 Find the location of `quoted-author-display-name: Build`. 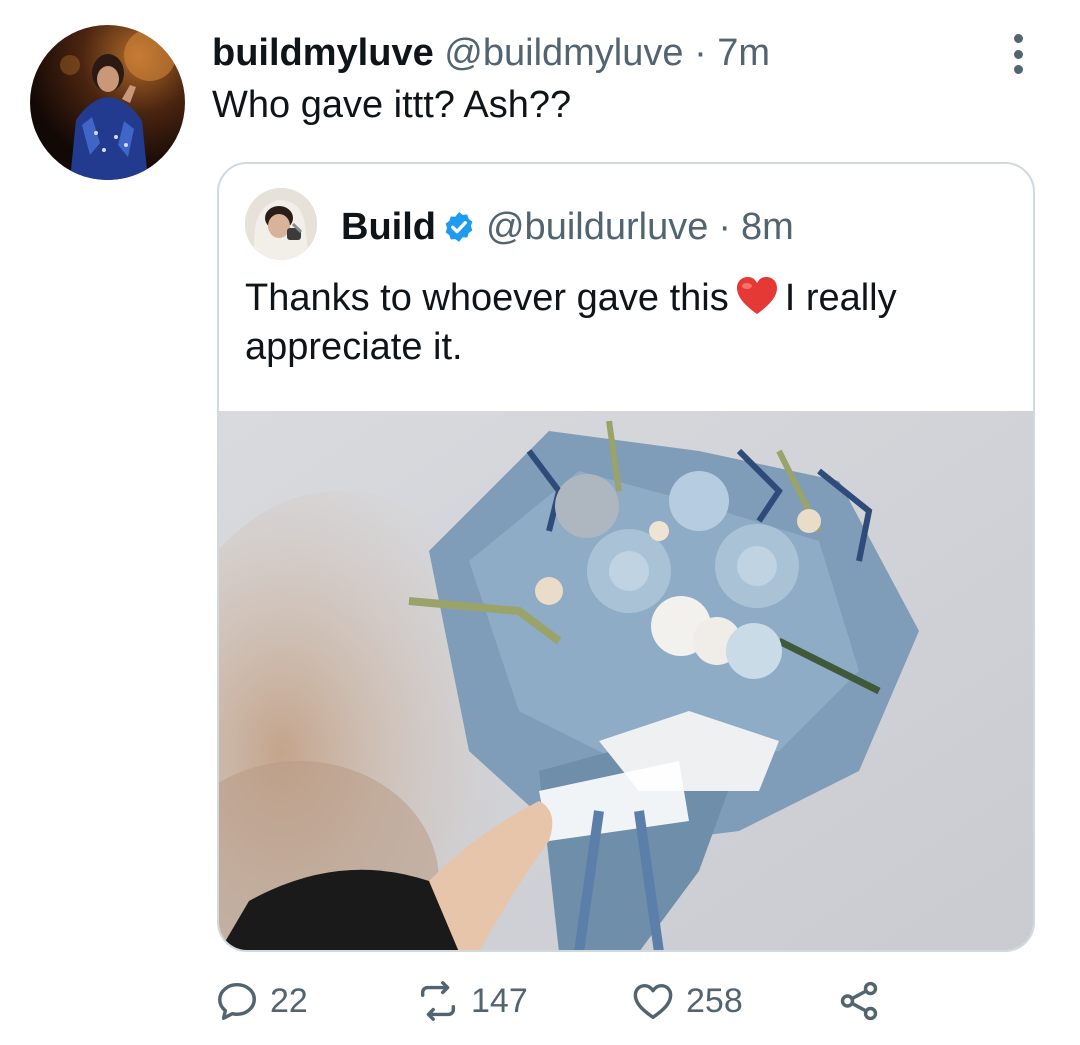

quoted-author-display-name: Build is located at coordinates (388, 227).